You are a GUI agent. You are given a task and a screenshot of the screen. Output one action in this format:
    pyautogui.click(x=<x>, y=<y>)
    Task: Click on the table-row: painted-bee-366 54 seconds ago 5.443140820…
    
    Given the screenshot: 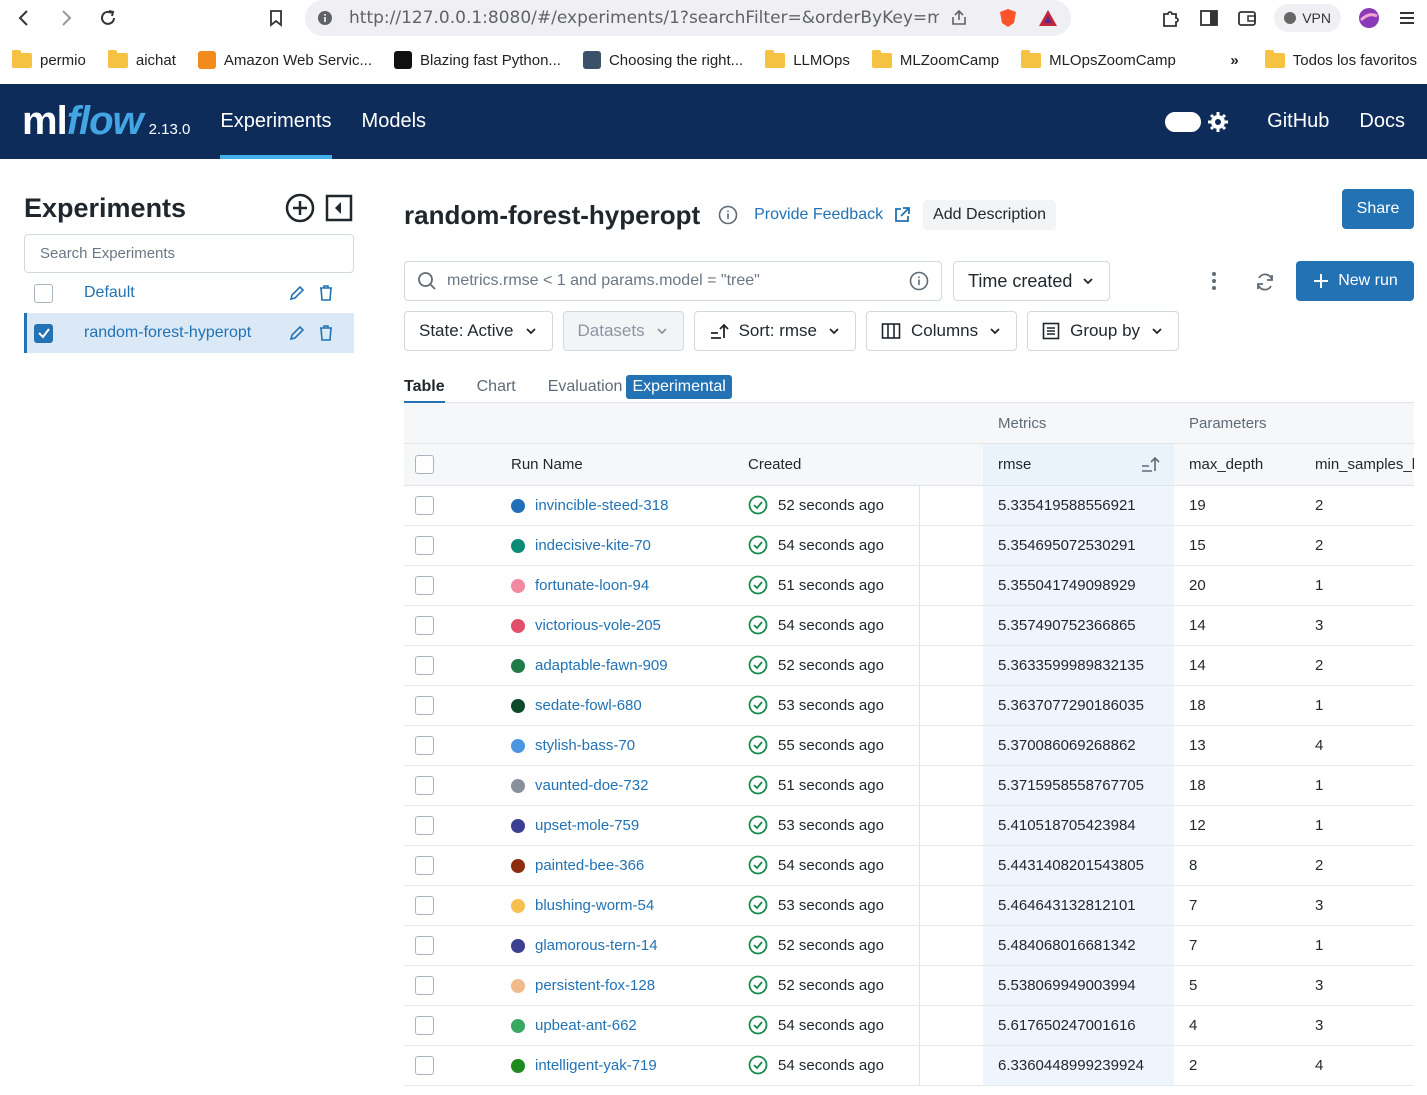 What is the action you would take?
    pyautogui.click(x=909, y=866)
    